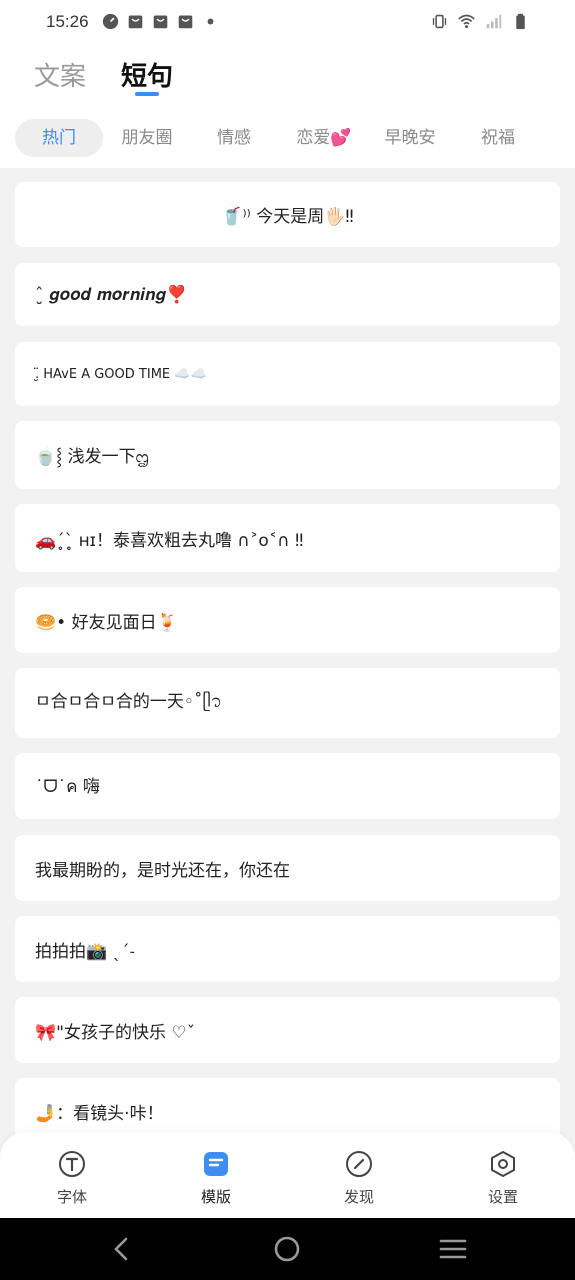  What do you see at coordinates (71, 1197) in the screenshot?
I see `nav-font-label: 字体` at bounding box center [71, 1197].